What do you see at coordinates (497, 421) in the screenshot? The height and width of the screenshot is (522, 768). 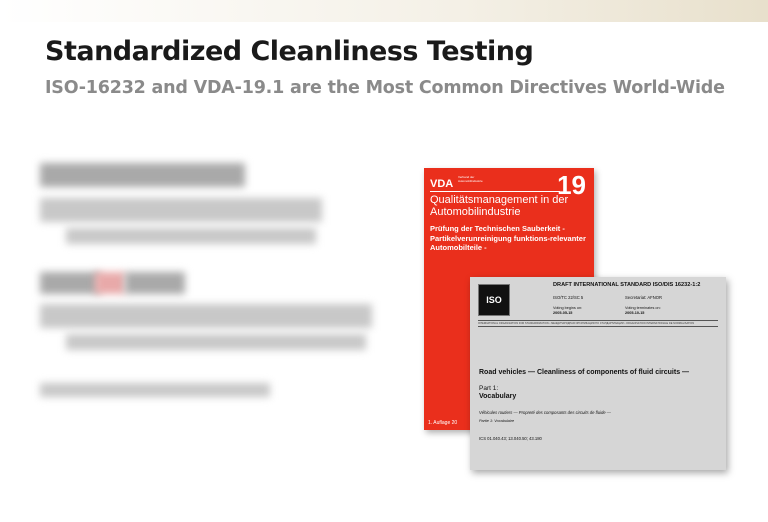 I see `iso-part-fr: Partie 1: Vocabulaire` at bounding box center [497, 421].